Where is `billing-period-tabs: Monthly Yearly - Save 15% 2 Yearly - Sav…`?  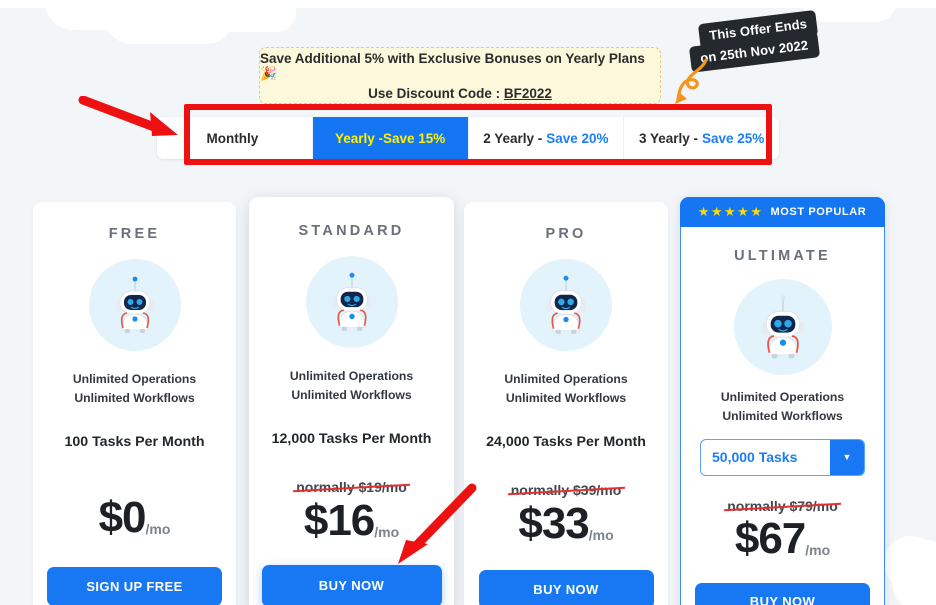 billing-period-tabs: Monthly Yearly - Save 15% 2 Yearly - Sav… is located at coordinates (468, 138).